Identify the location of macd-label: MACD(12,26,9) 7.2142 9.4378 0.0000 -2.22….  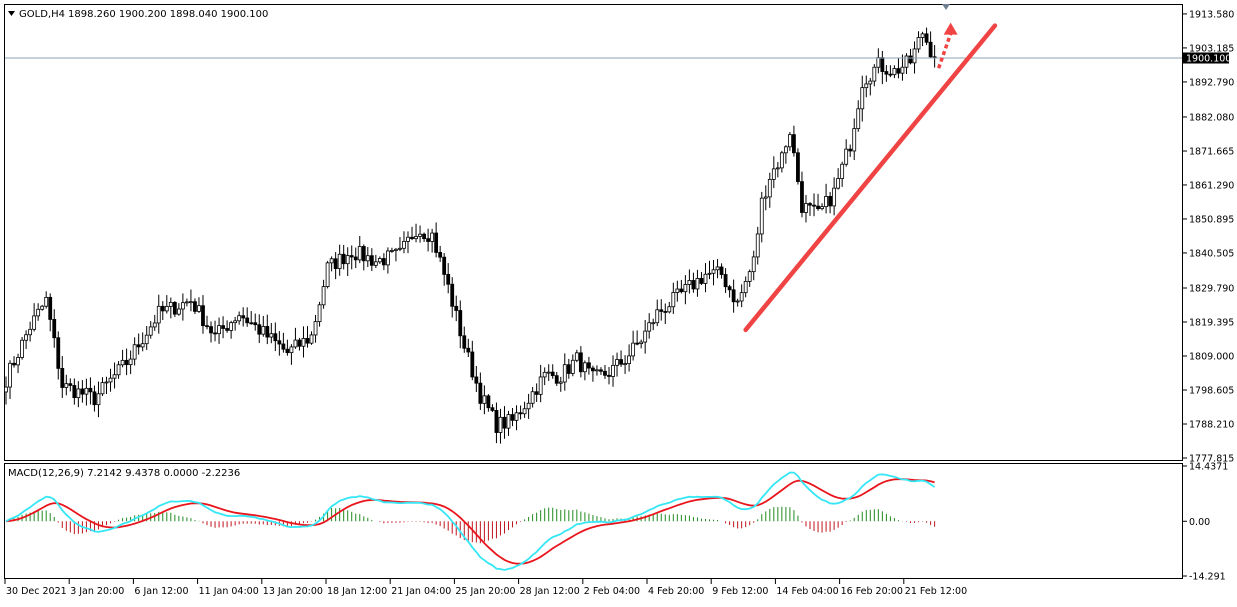
(124, 473).